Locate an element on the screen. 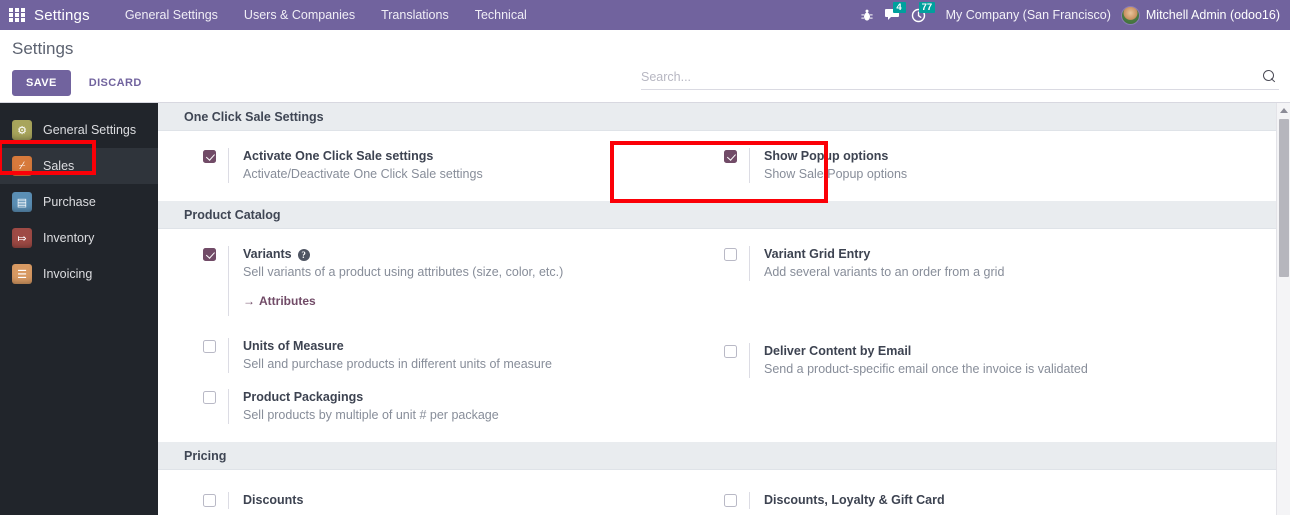 This screenshot has width=1290, height=515. messages-count-badge: 4 is located at coordinates (899, 7).